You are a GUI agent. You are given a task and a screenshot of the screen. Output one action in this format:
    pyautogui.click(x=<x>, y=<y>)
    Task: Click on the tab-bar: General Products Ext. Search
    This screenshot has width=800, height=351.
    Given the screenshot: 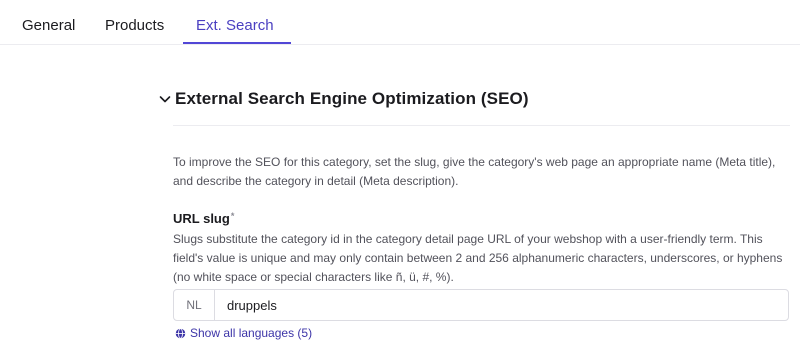 What is the action you would take?
    pyautogui.click(x=400, y=22)
    